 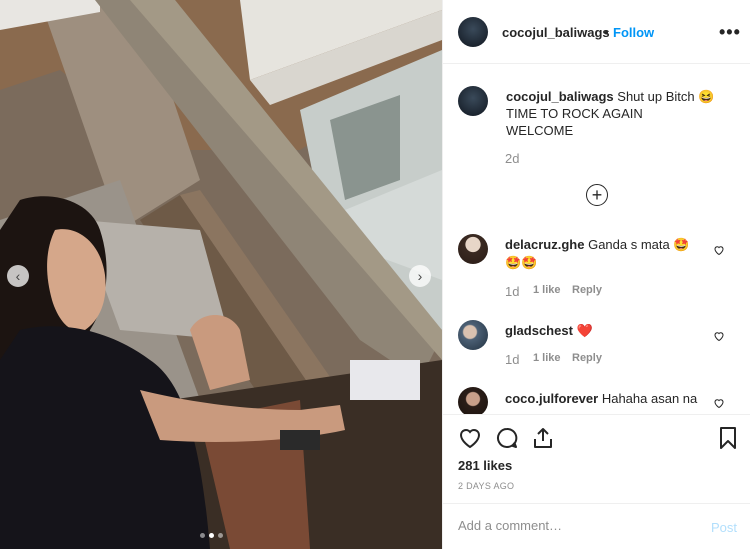 What do you see at coordinates (730, 32) in the screenshot?
I see `more-options-icon: •••` at bounding box center [730, 32].